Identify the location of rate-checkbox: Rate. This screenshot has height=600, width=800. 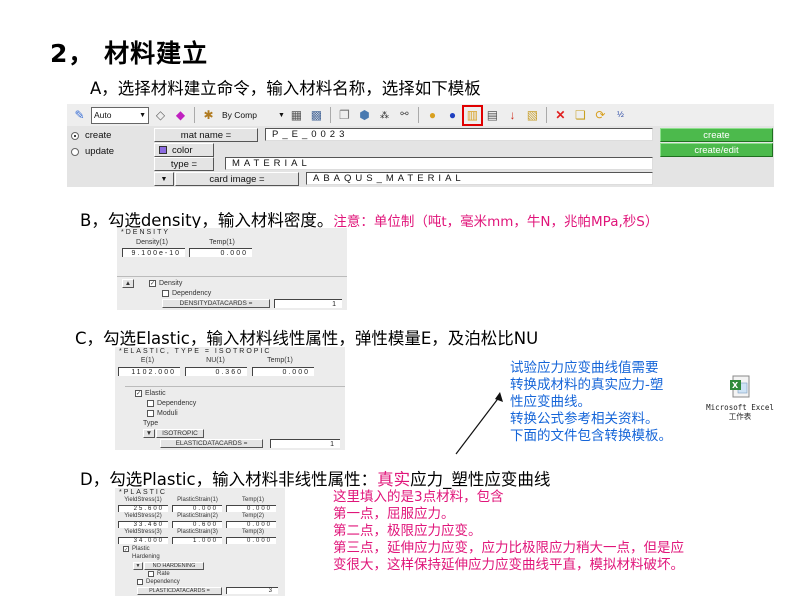
(159, 574).